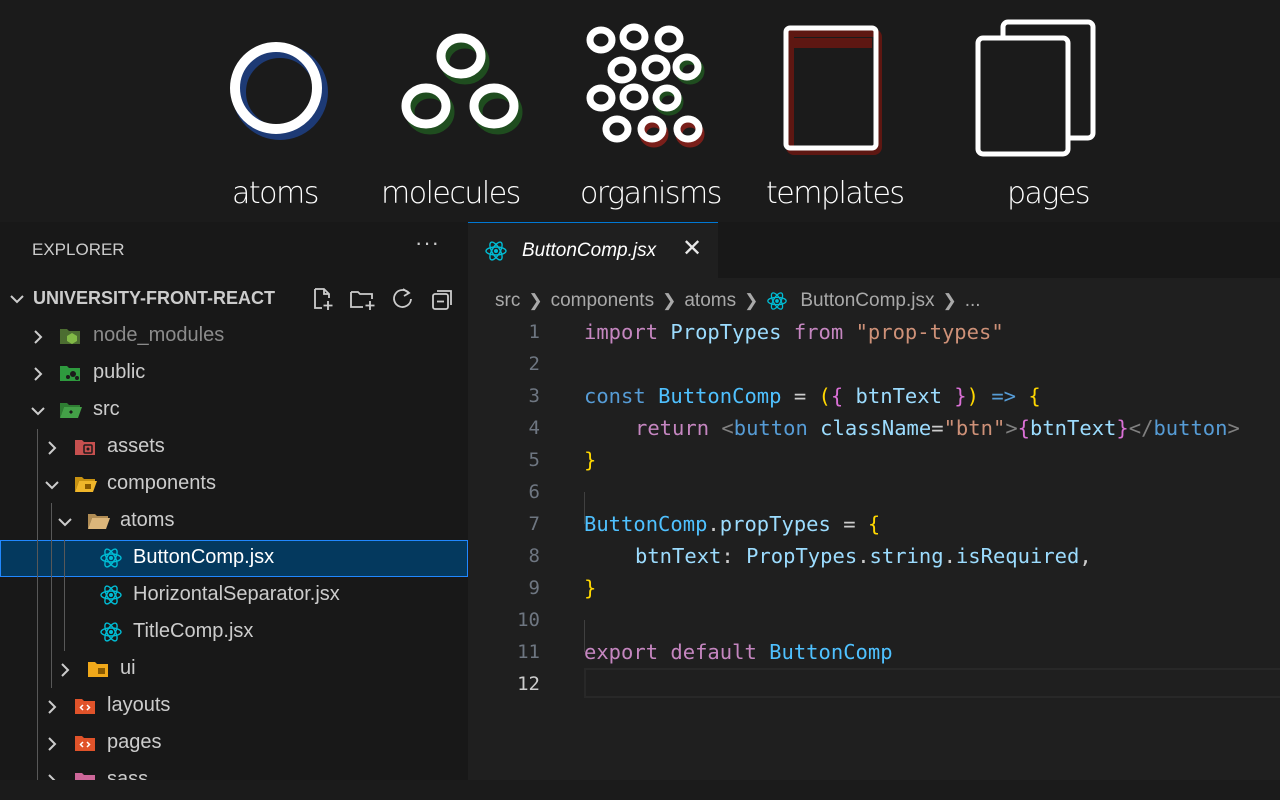 This screenshot has height=800, width=1280. I want to click on tree-item-label: ui, so click(128, 668).